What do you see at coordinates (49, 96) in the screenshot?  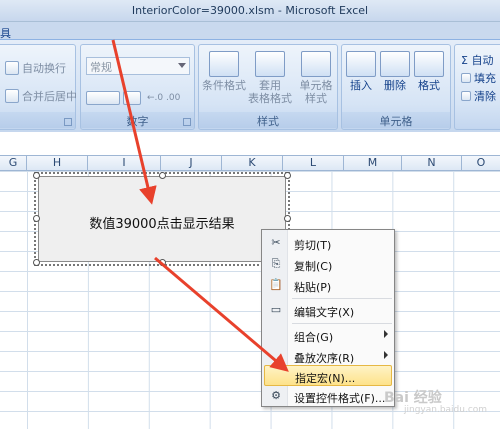 I see `merge-center-label: 合并后居中` at bounding box center [49, 96].